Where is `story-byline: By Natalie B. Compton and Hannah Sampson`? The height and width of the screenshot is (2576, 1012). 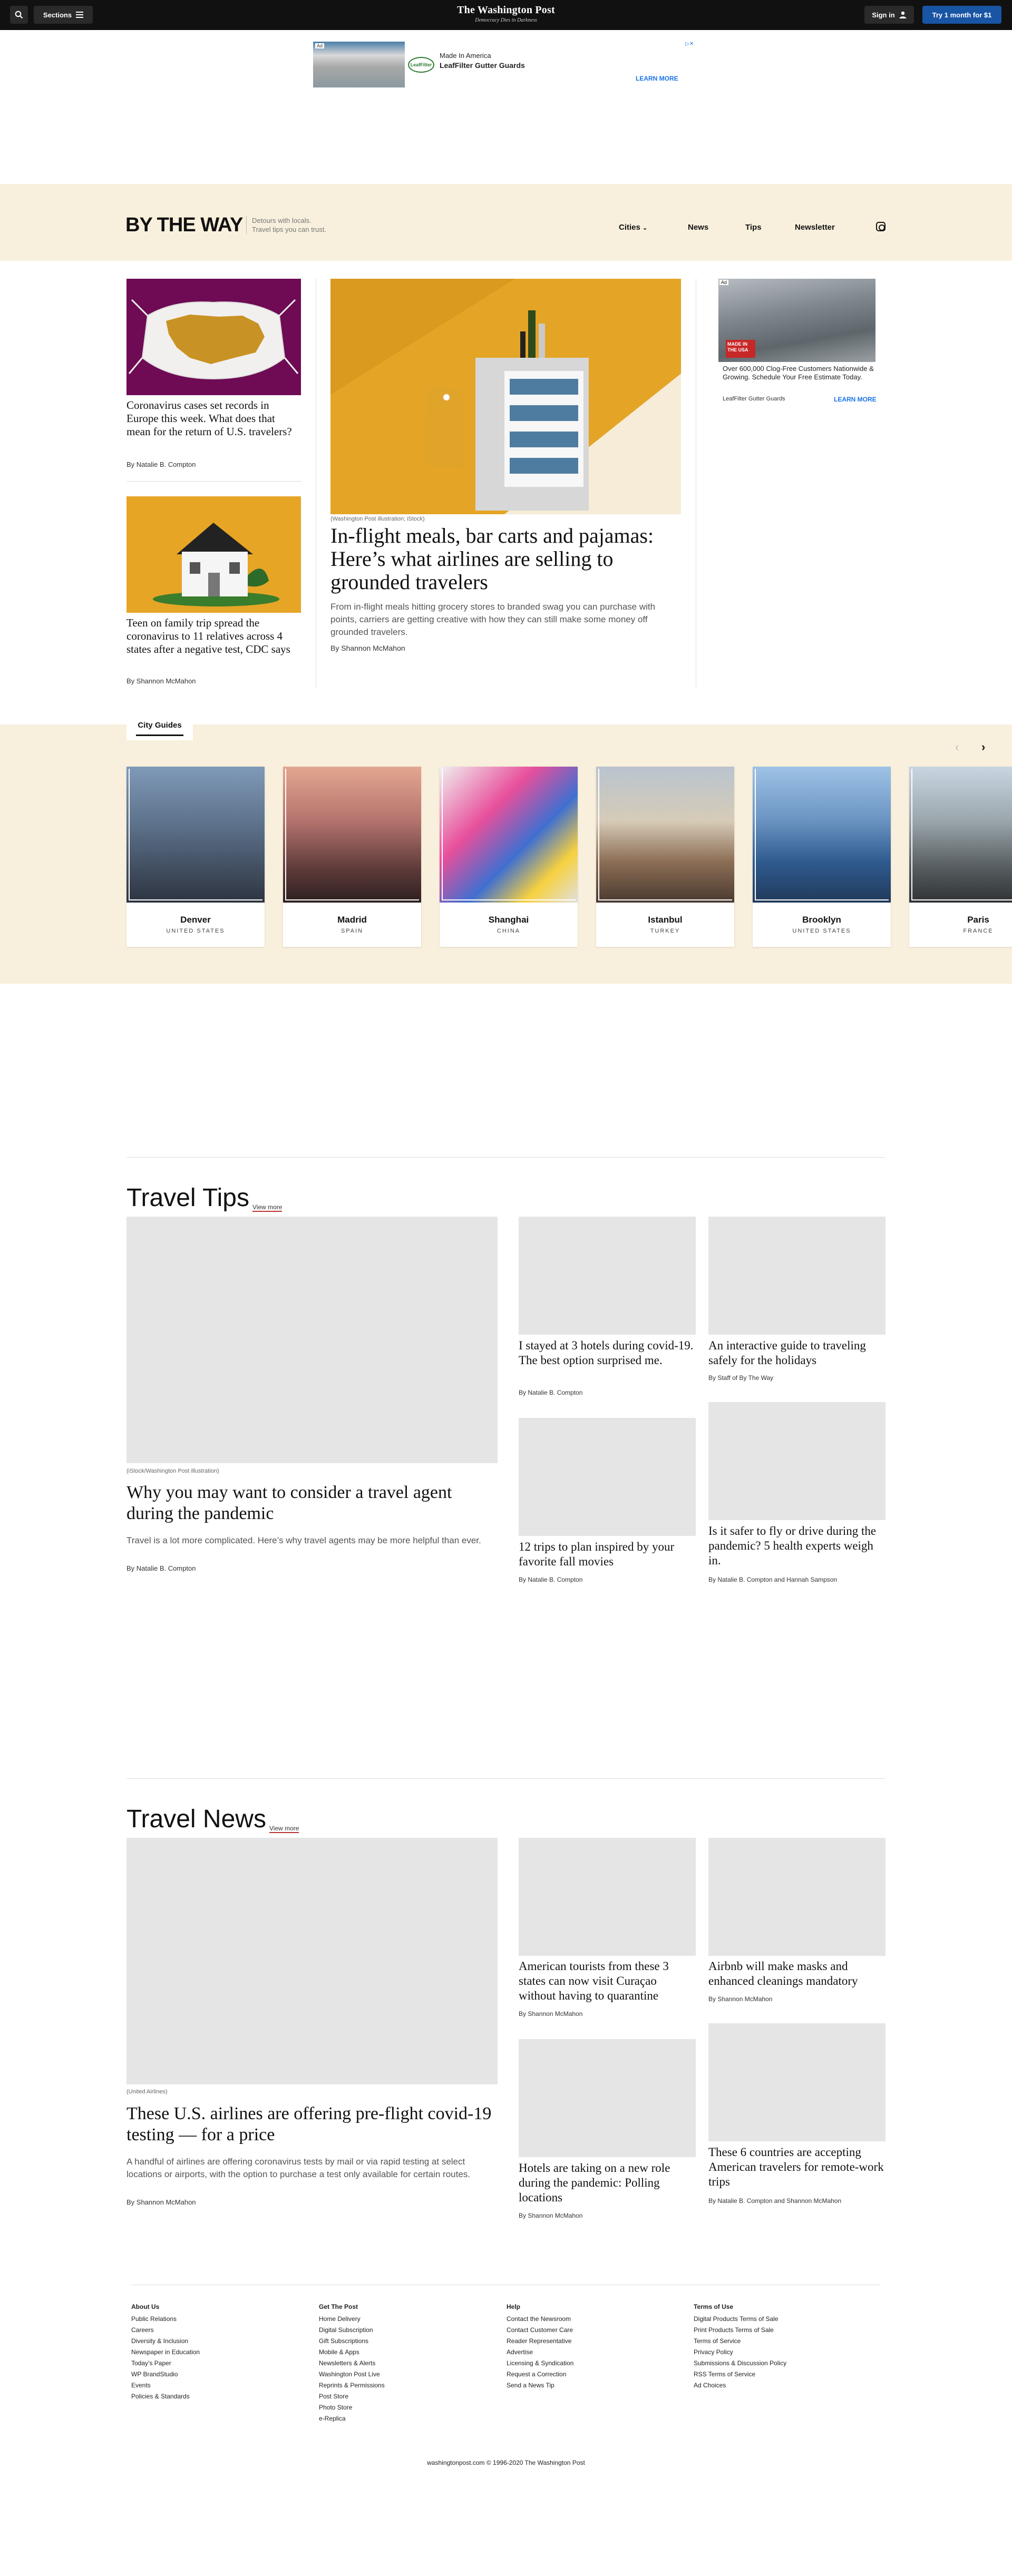
story-byline: By Natalie B. Compton and Hannah Sampson is located at coordinates (772, 1579).